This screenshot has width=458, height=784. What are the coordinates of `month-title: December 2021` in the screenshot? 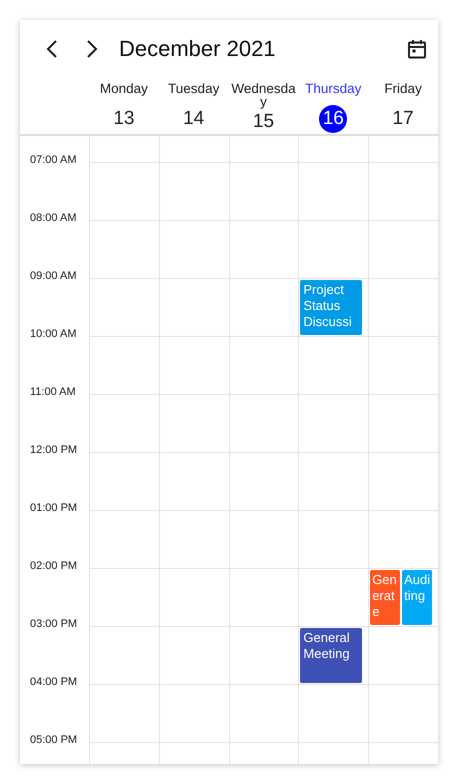 It's located at (263, 49).